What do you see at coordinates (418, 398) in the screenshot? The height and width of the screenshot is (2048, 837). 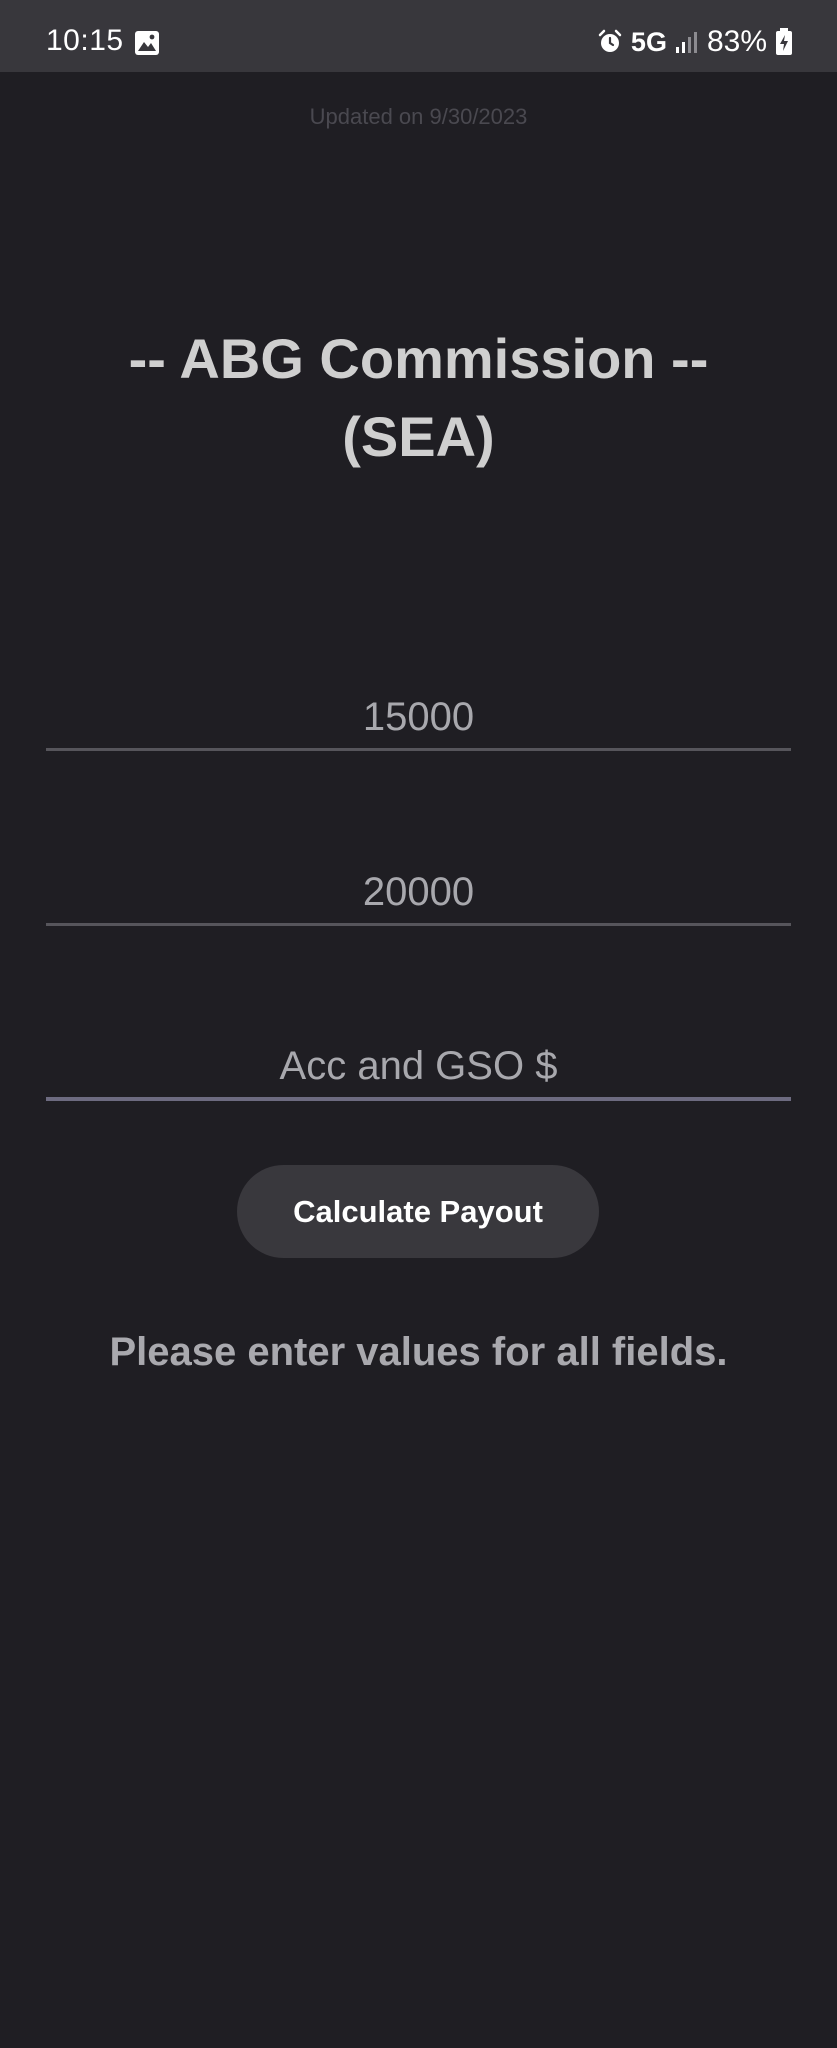 I see `page-title: -- ABG Commission -- (SEA)` at bounding box center [418, 398].